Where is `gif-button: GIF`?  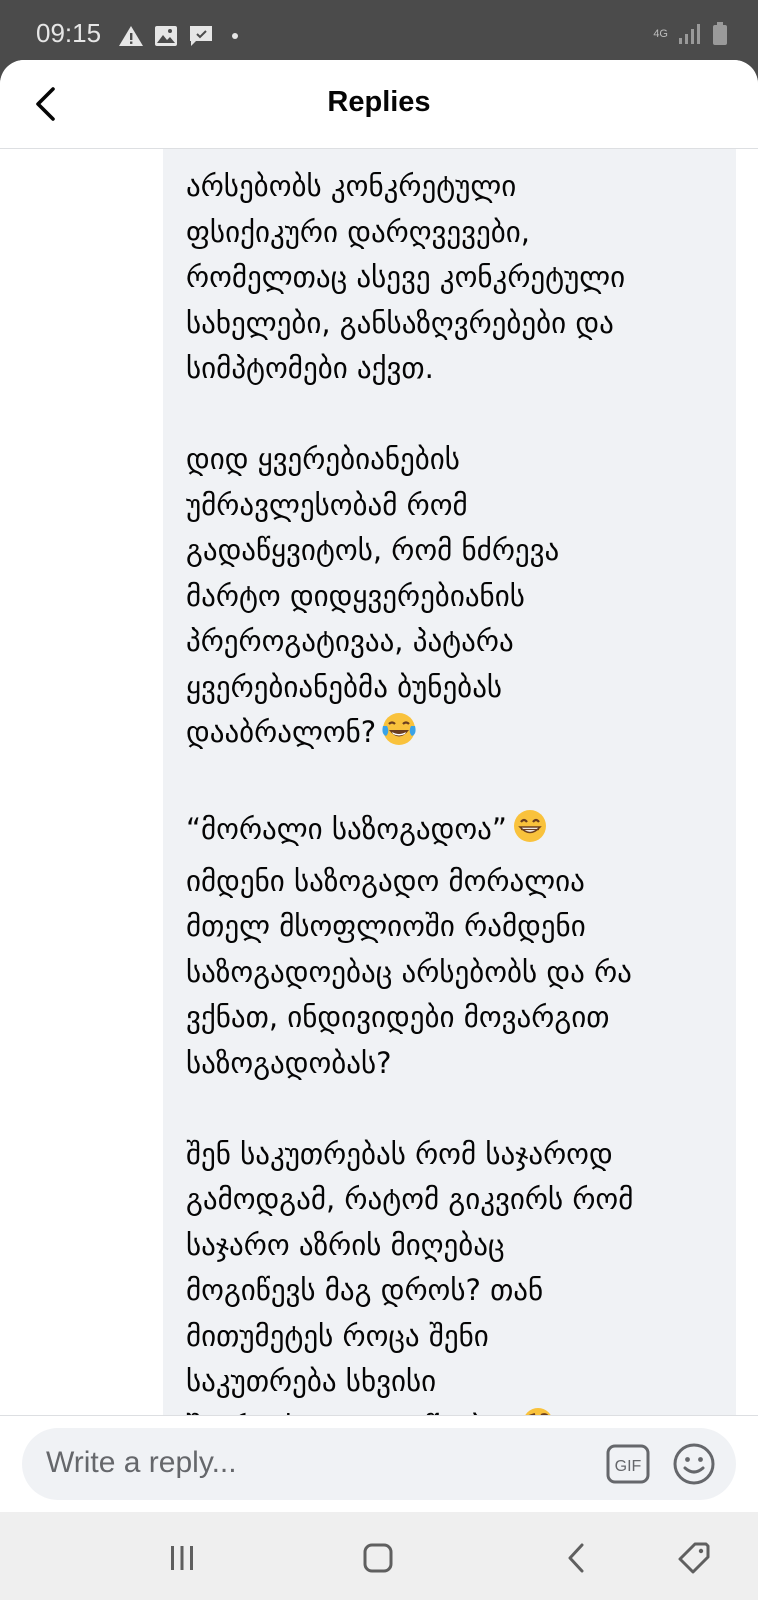 gif-button: GIF is located at coordinates (628, 1464).